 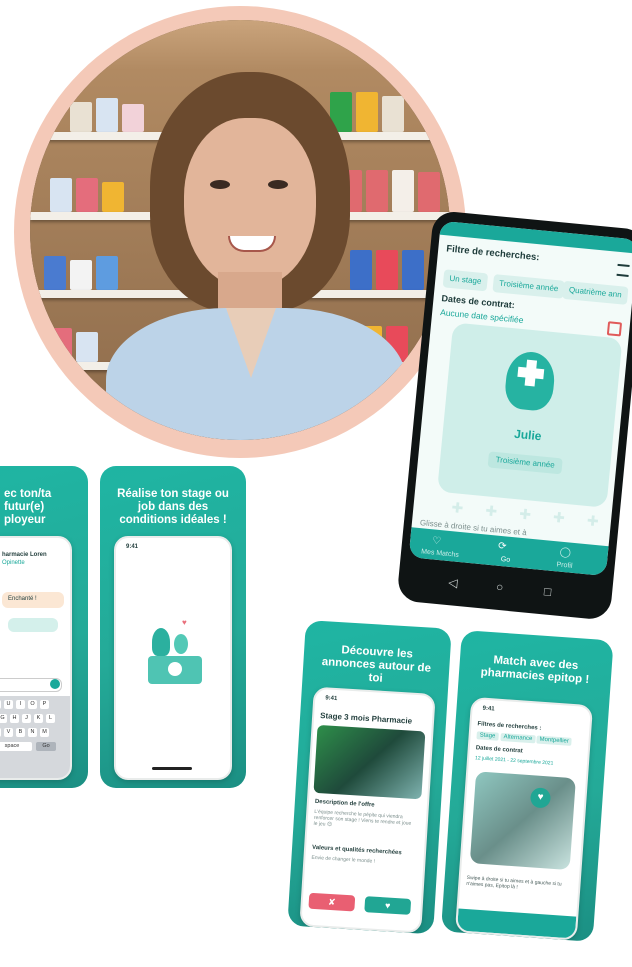 What do you see at coordinates (172, 768) in the screenshot?
I see `home-indicator` at bounding box center [172, 768].